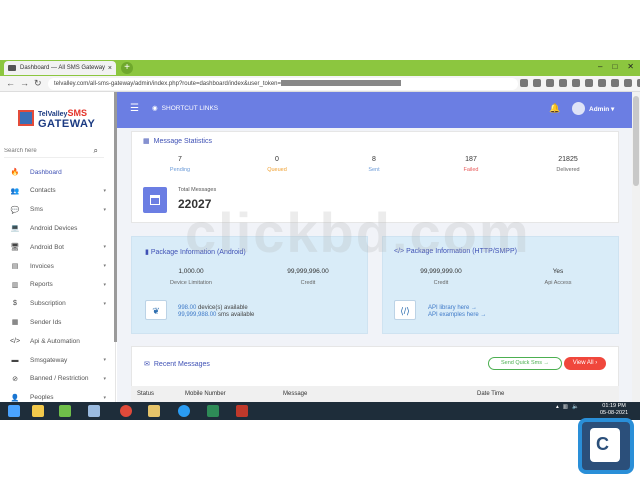 This screenshot has height=480, width=640. What do you see at coordinates (452, 308) in the screenshot?
I see `api-library-link: API library here →` at bounding box center [452, 308].